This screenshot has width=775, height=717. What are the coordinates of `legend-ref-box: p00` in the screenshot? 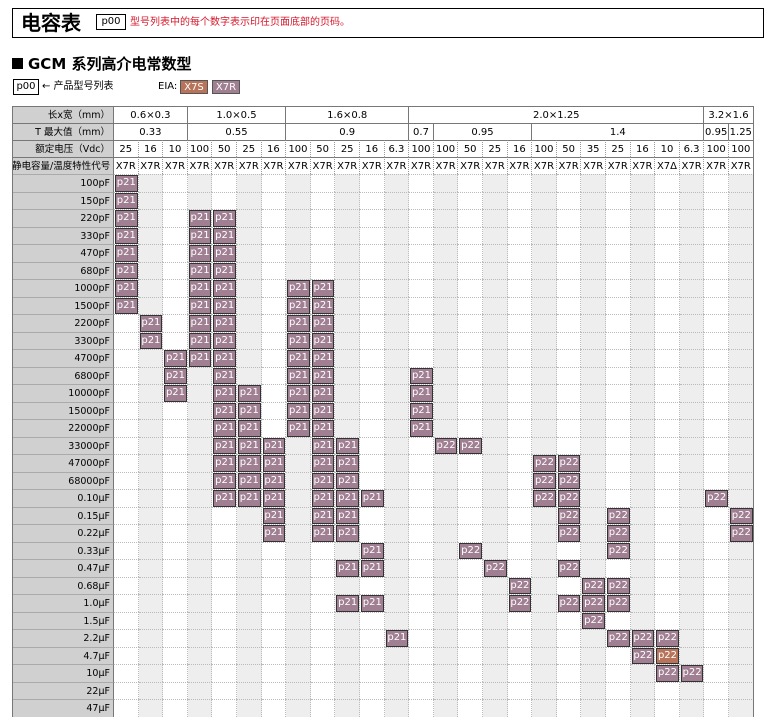 It's located at (26, 87).